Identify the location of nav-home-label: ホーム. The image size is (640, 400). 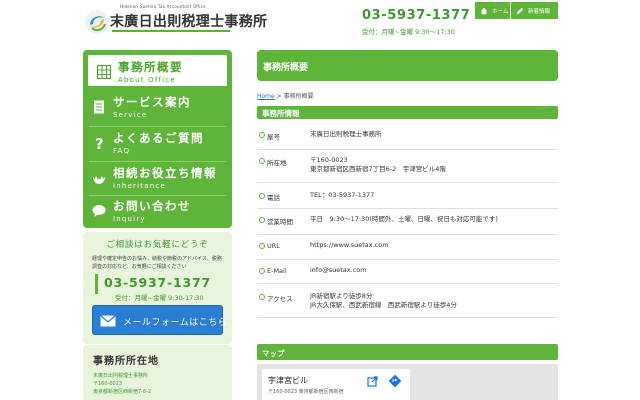
(500, 11).